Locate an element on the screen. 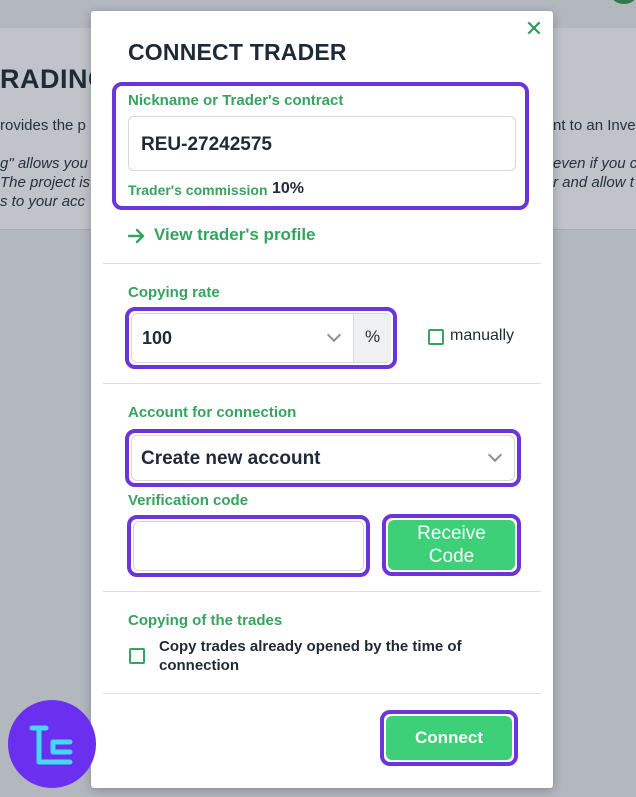  copying-trades-label: Copying of the trades is located at coordinates (205, 620).